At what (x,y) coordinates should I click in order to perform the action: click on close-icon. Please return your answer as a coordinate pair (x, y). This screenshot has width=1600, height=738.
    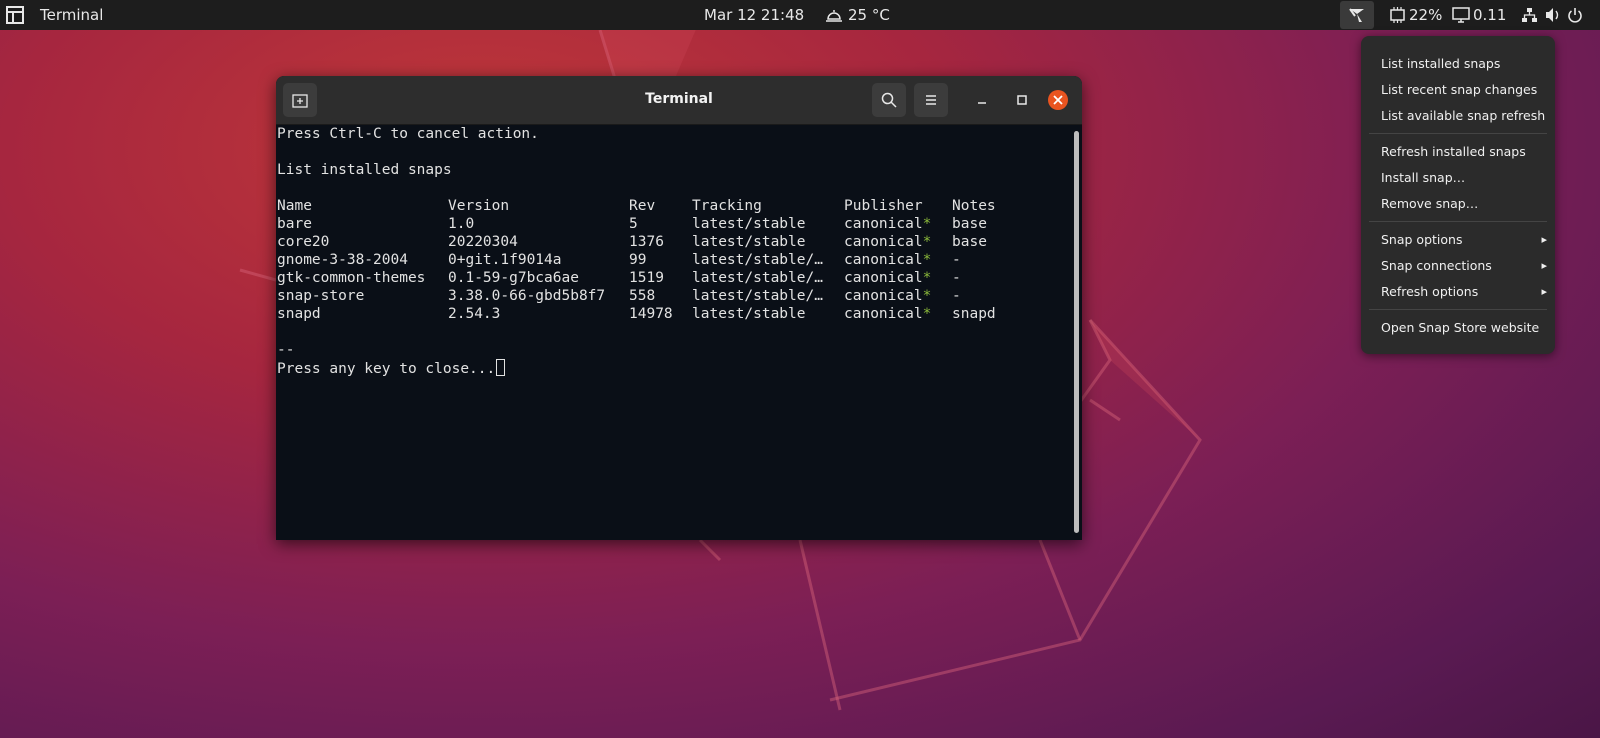
    Looking at the image, I should click on (1058, 100).